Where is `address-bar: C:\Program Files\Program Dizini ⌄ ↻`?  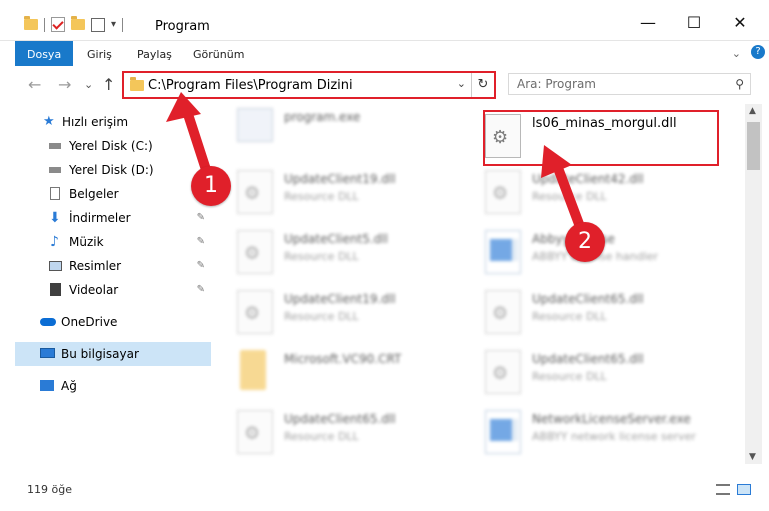 address-bar: C:\Program Files\Program Dizini ⌄ ↻ is located at coordinates (309, 85).